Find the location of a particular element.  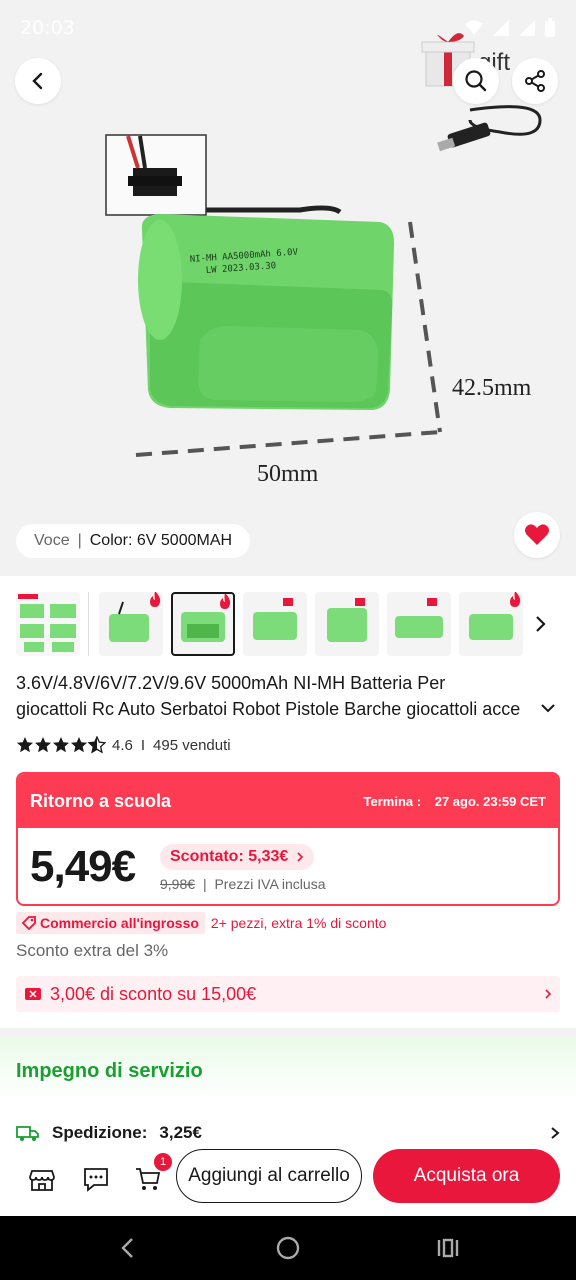

original-price-row: 9,98€ | Prezzi IVA inclusa is located at coordinates (243, 884).